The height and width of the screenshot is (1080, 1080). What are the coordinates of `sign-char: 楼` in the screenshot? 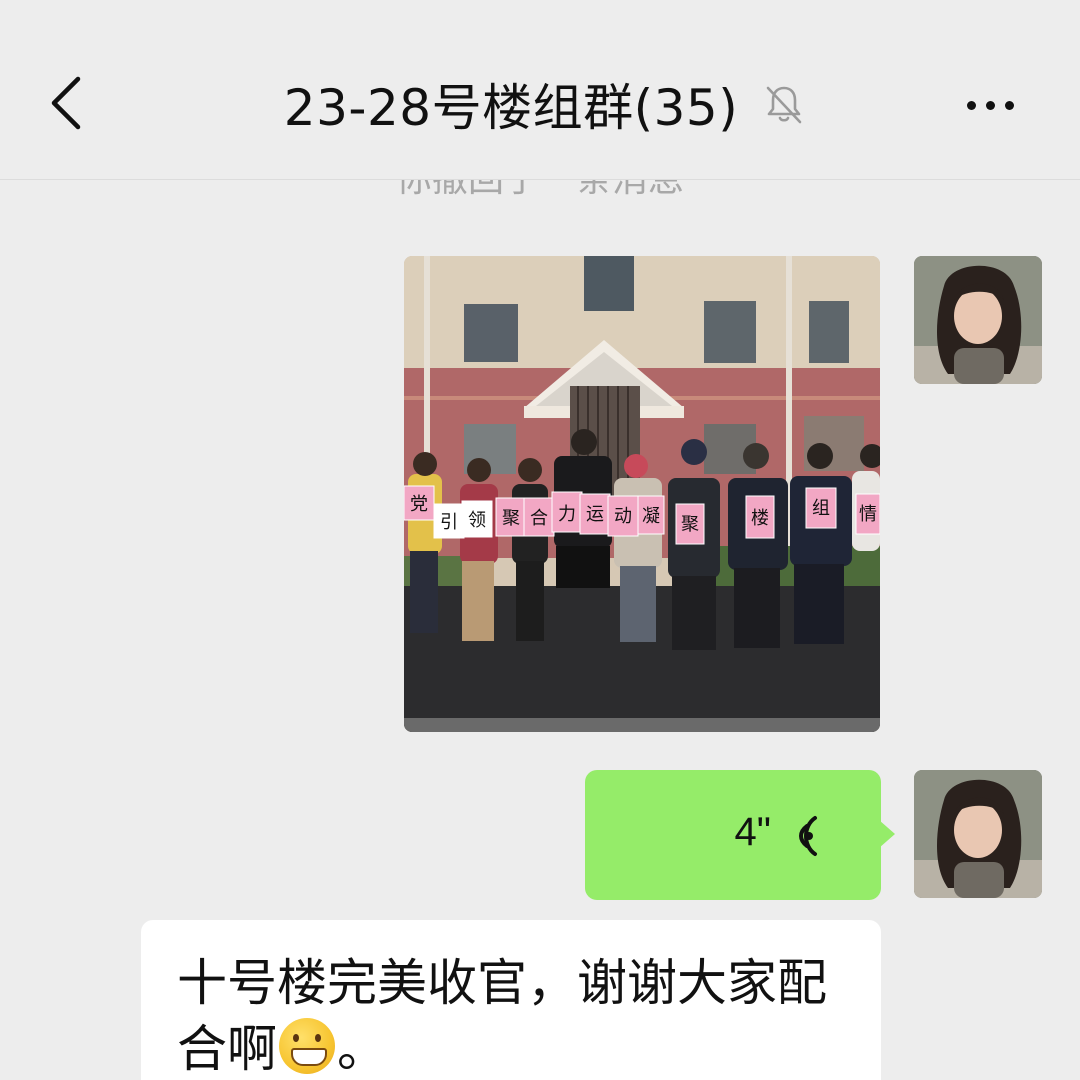 It's located at (760, 518).